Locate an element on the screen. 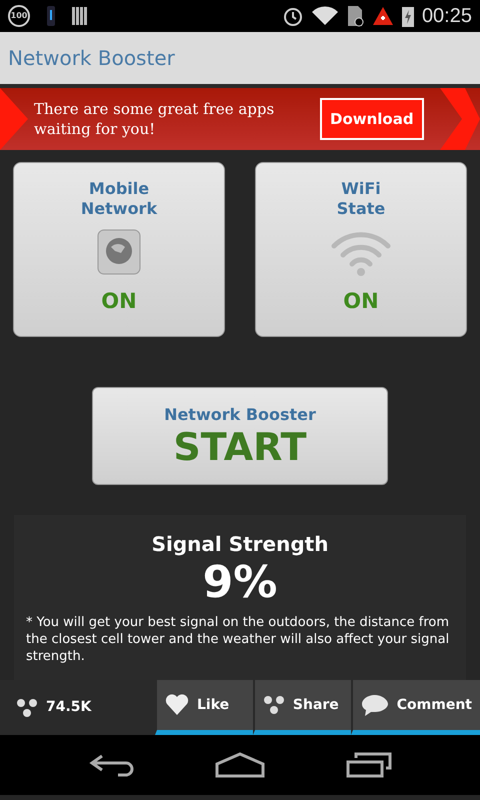 This screenshot has width=480, height=800. phone-icon is located at coordinates (51, 16).